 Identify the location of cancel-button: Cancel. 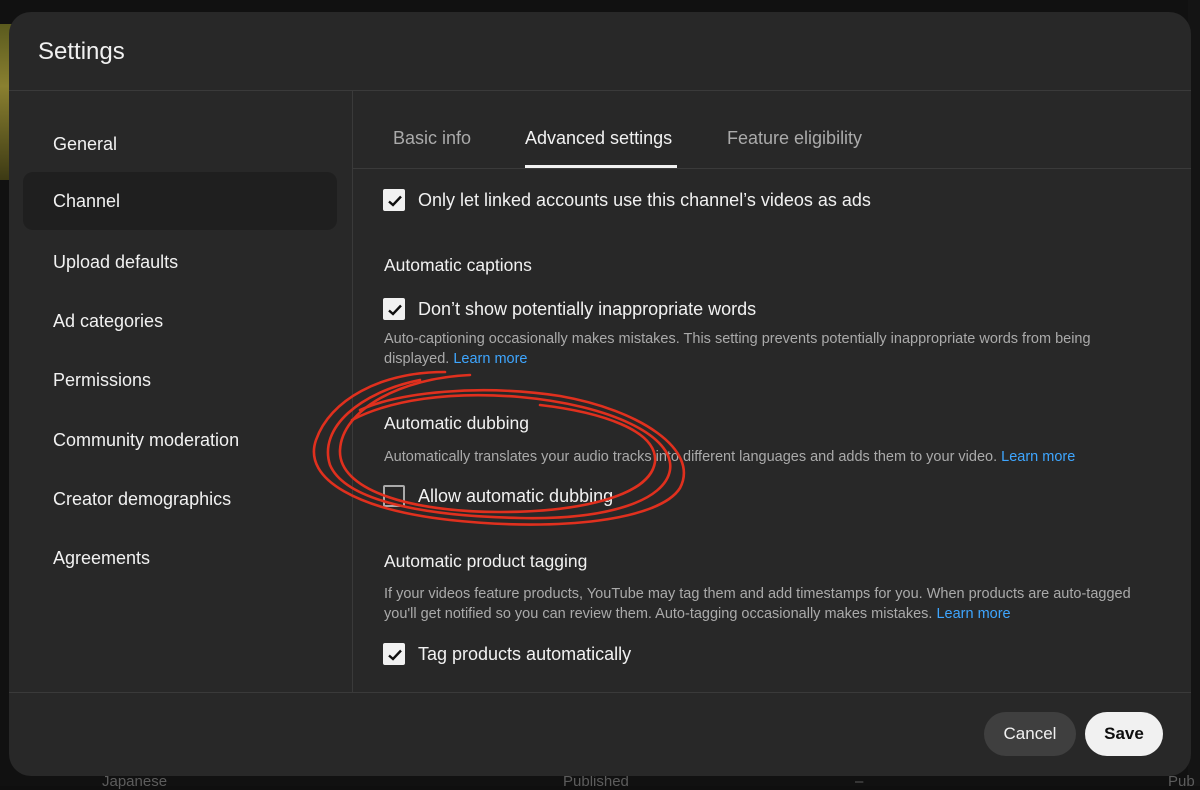
(1030, 734).